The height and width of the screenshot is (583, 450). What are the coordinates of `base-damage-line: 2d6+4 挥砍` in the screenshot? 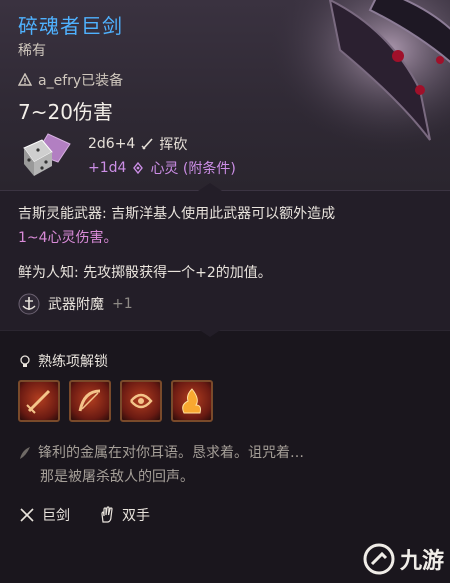 It's located at (137, 144).